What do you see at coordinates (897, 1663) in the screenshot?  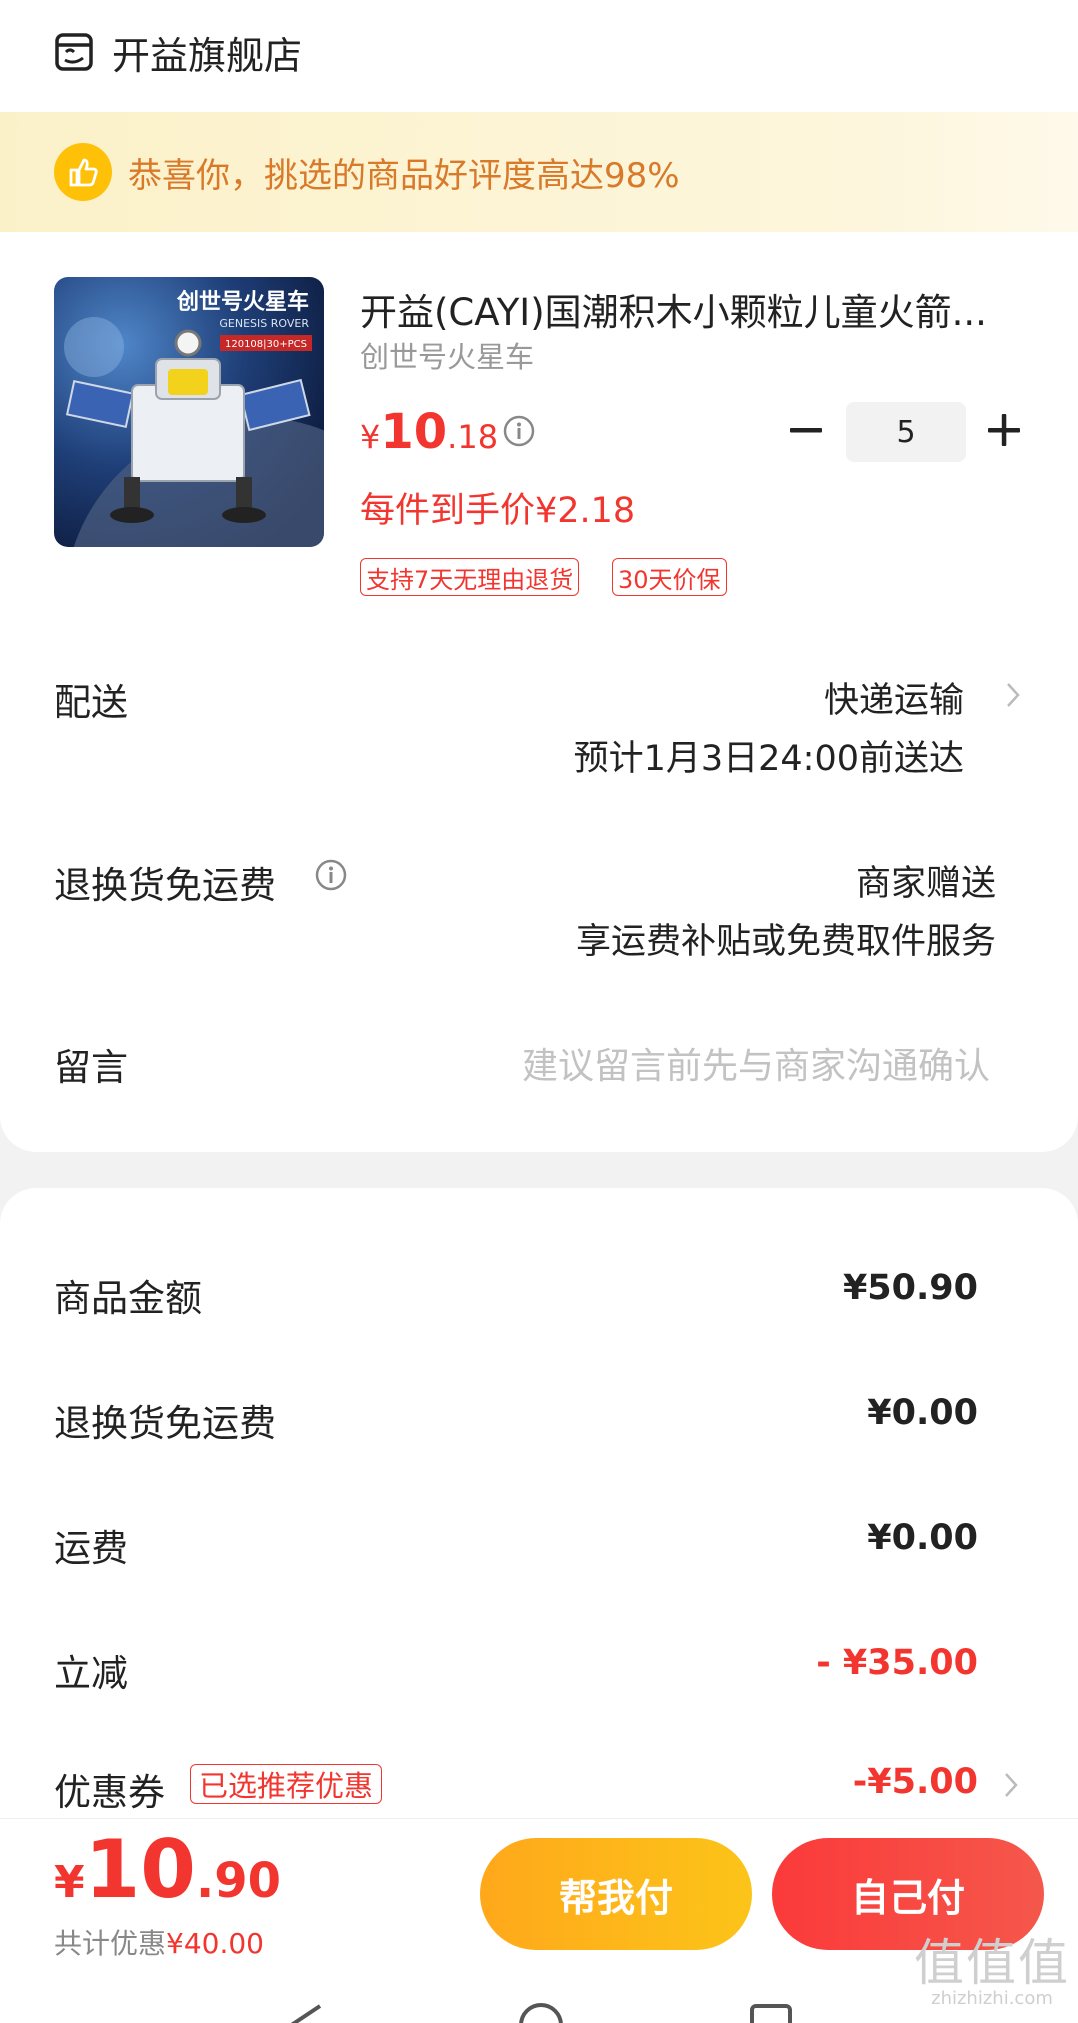 I see `summary-discount-value: - ¥35.00` at bounding box center [897, 1663].